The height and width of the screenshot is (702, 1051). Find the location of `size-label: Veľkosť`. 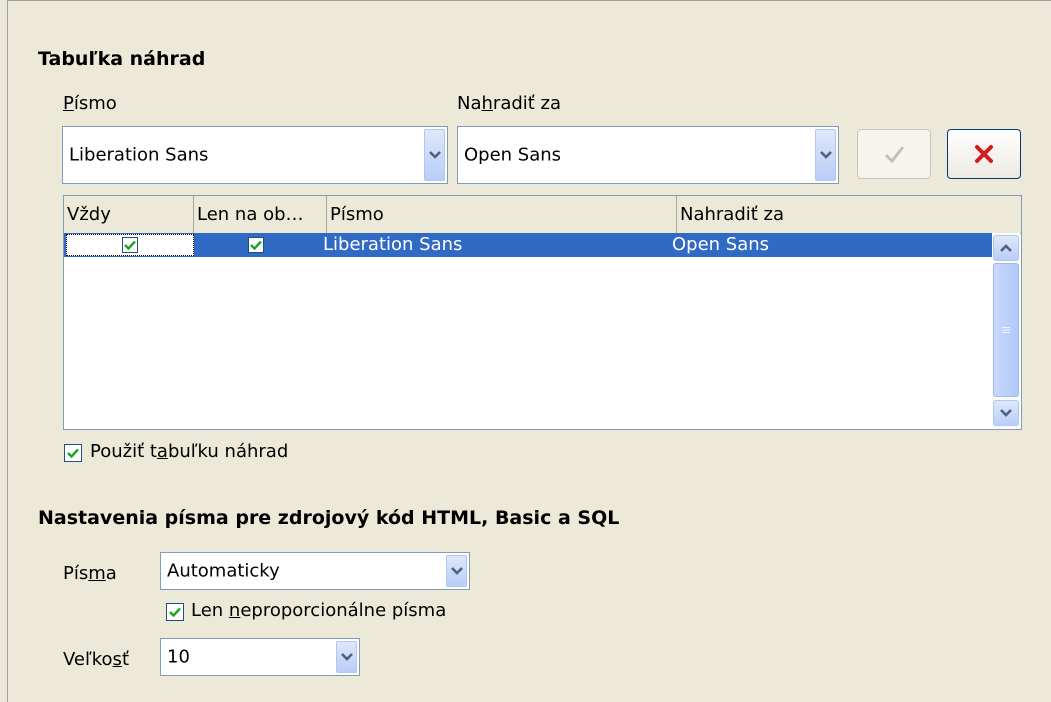

size-label: Veľkosť is located at coordinates (96, 659).